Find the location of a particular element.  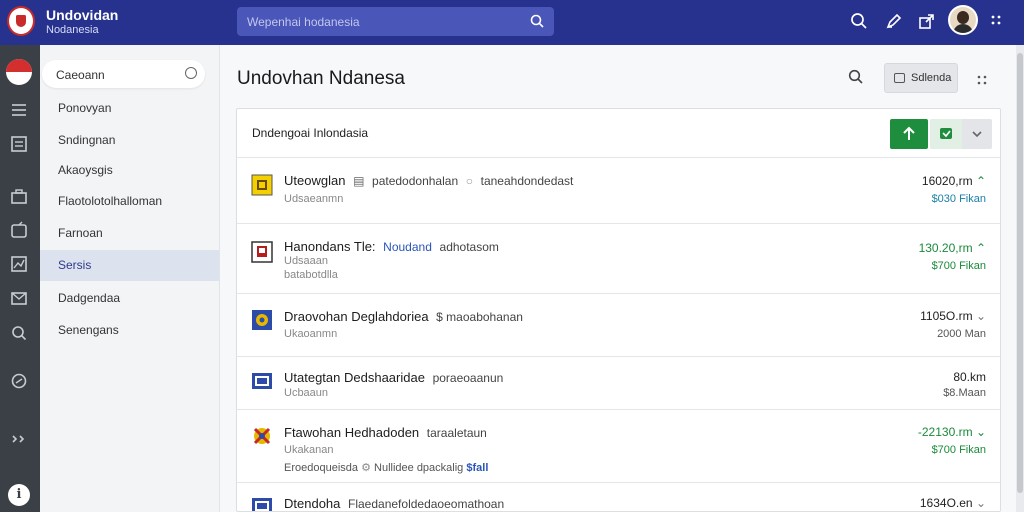

row-amount: 1634O.en ⌄ is located at coordinates (952, 503).